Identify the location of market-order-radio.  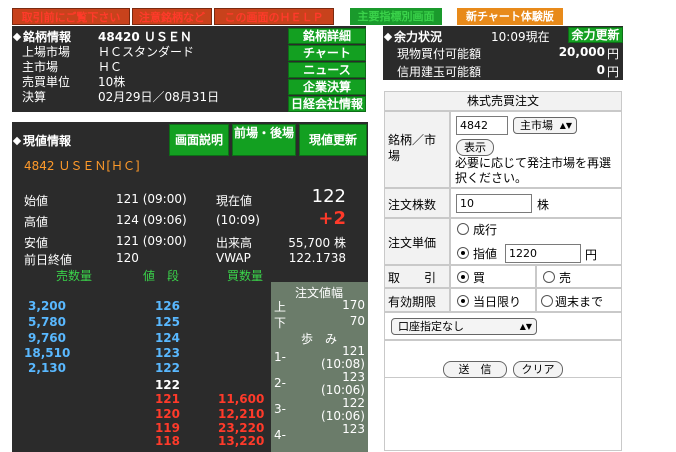
(463, 229).